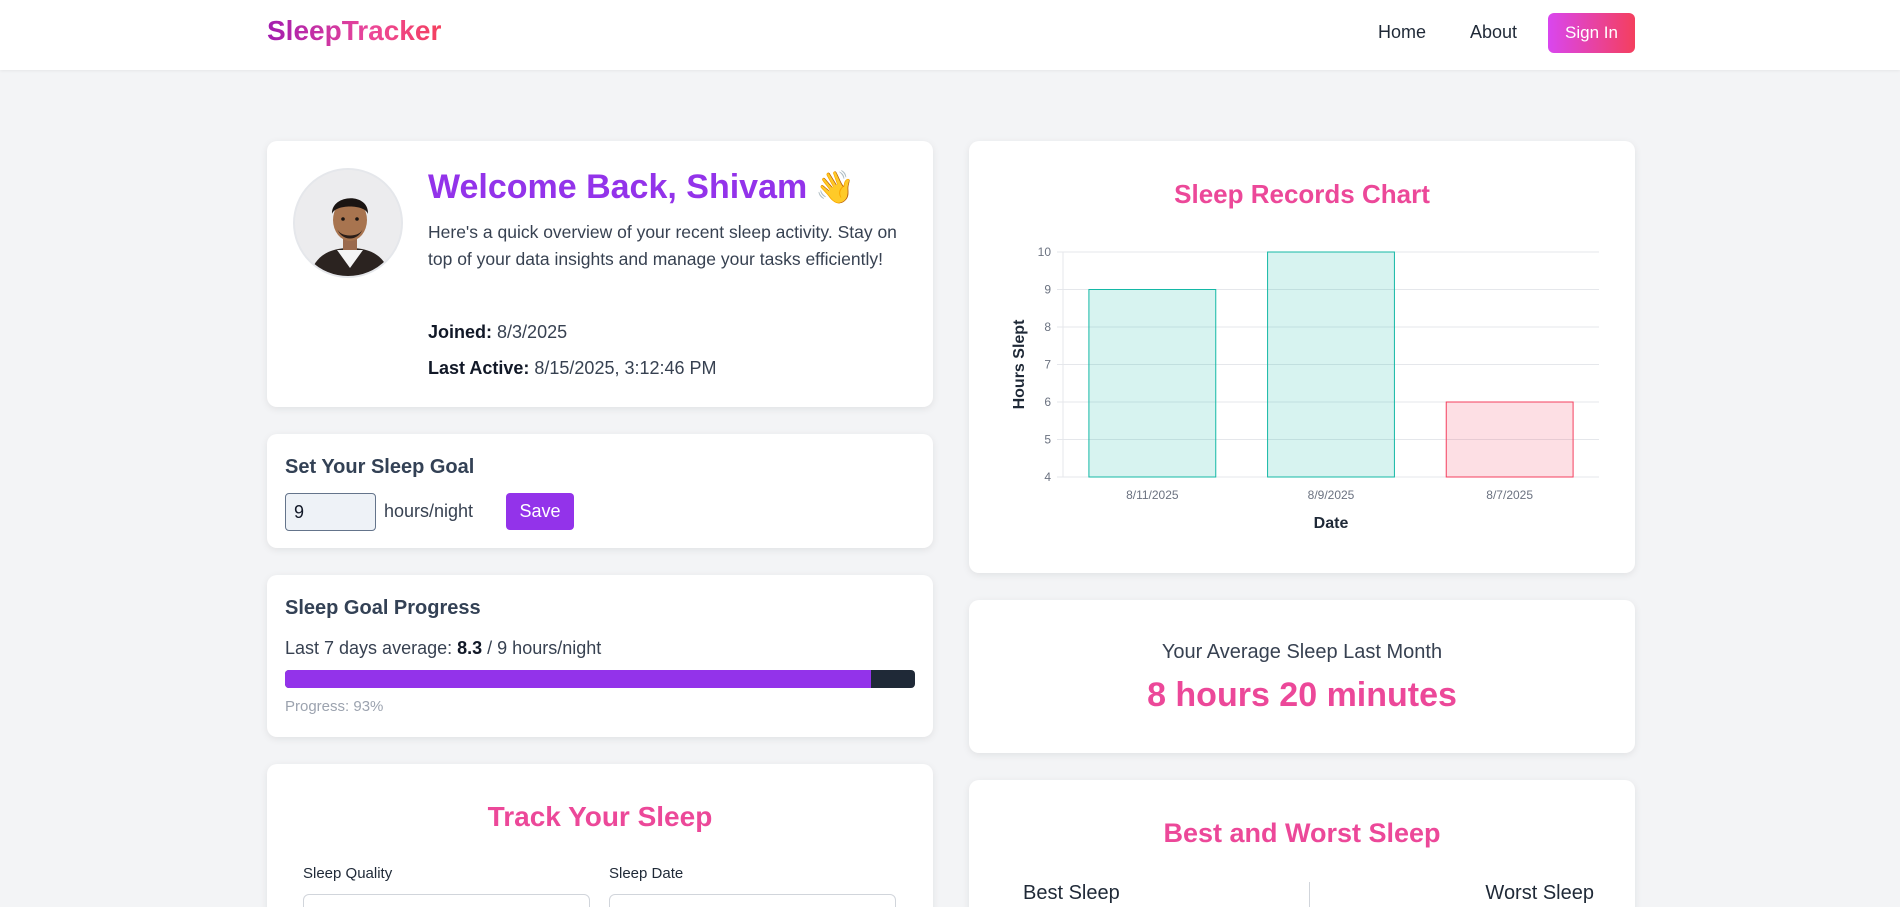 This screenshot has height=907, width=1900. What do you see at coordinates (348, 873) in the screenshot?
I see `sleep-quality-label: Sleep Quality` at bounding box center [348, 873].